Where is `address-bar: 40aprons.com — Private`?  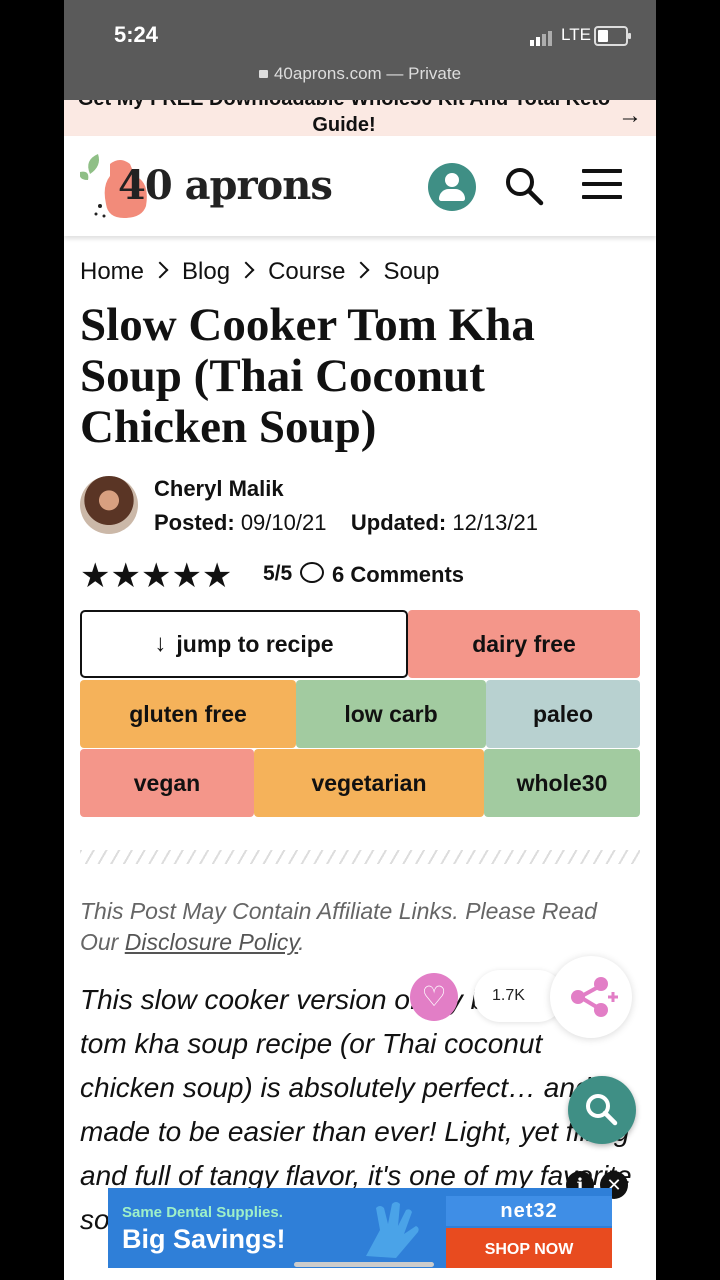 address-bar: 40aprons.com — Private is located at coordinates (360, 74).